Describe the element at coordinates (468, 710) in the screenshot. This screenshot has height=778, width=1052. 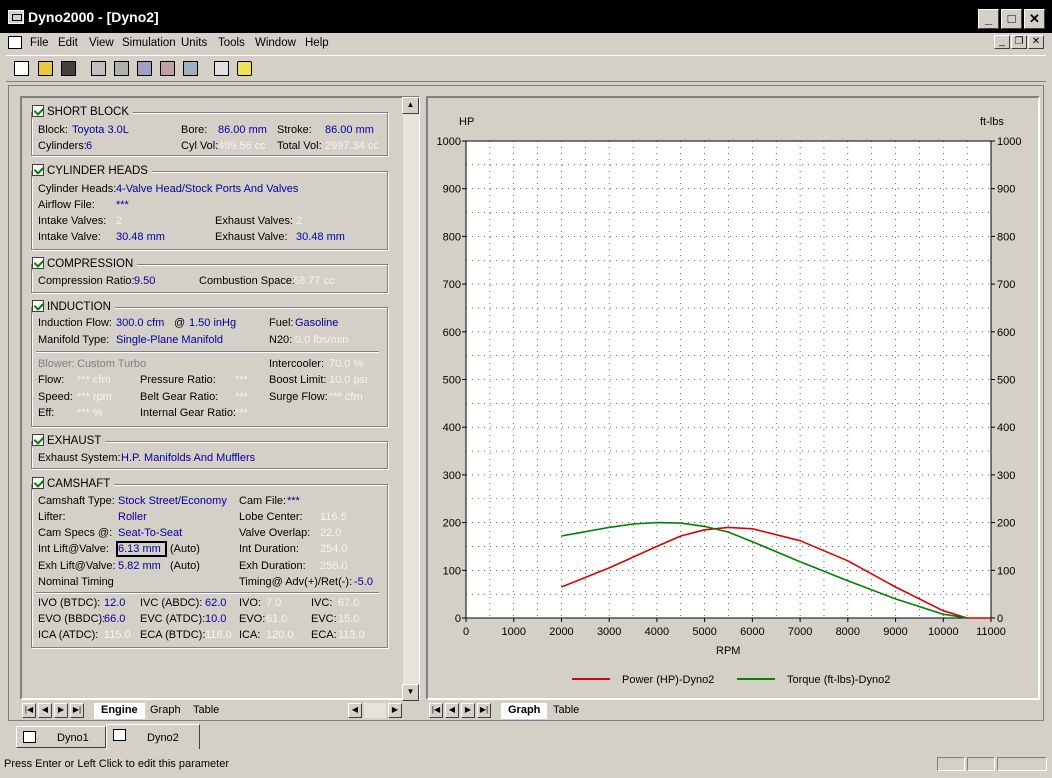
I see `graph-tab-next-button: ▶` at that location.